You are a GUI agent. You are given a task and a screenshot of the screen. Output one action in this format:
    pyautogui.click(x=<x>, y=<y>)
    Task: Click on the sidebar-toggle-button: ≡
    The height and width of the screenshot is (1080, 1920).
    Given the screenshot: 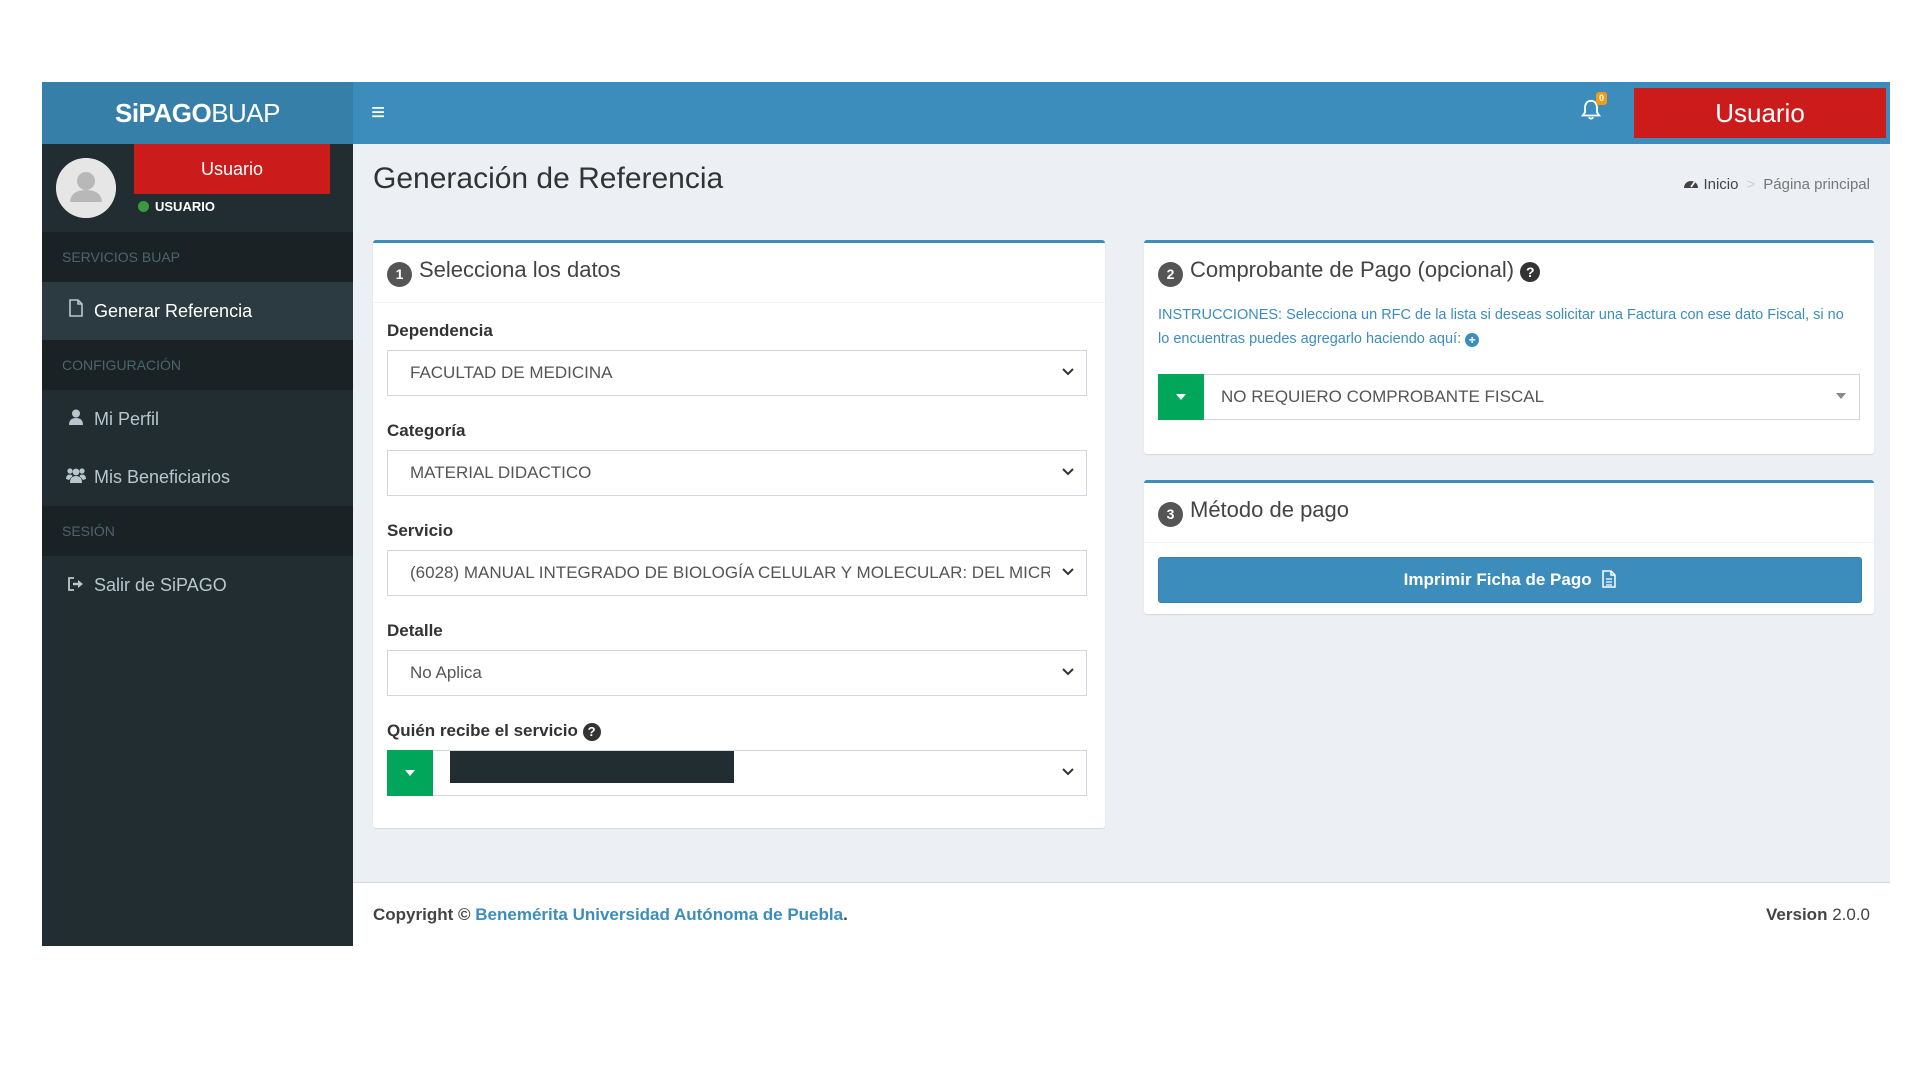 What is the action you would take?
    pyautogui.click(x=382, y=113)
    